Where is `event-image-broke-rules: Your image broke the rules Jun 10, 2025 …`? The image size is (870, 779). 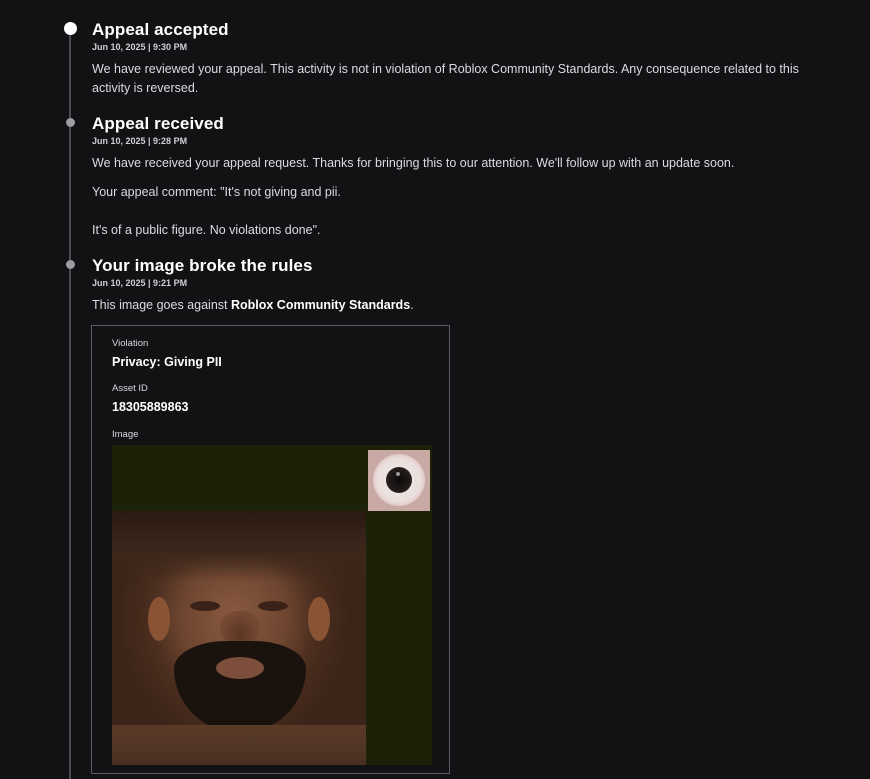
event-image-broke-rules: Your image broke the rules Jun 10, 2025 … is located at coordinates (462, 285).